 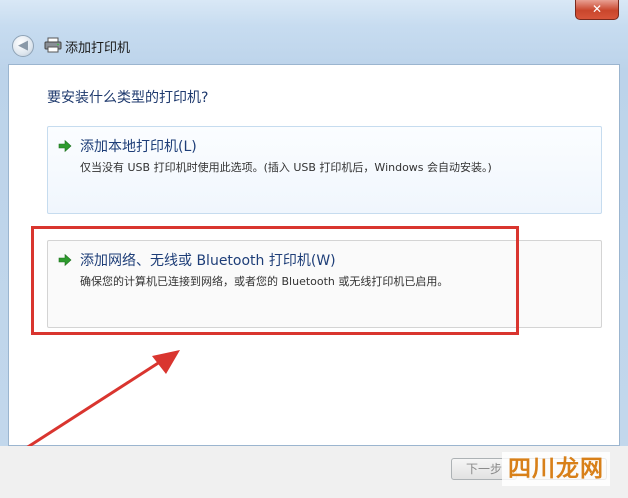 What do you see at coordinates (128, 98) in the screenshot?
I see `page-question: 要安装什么类型的打印机?` at bounding box center [128, 98].